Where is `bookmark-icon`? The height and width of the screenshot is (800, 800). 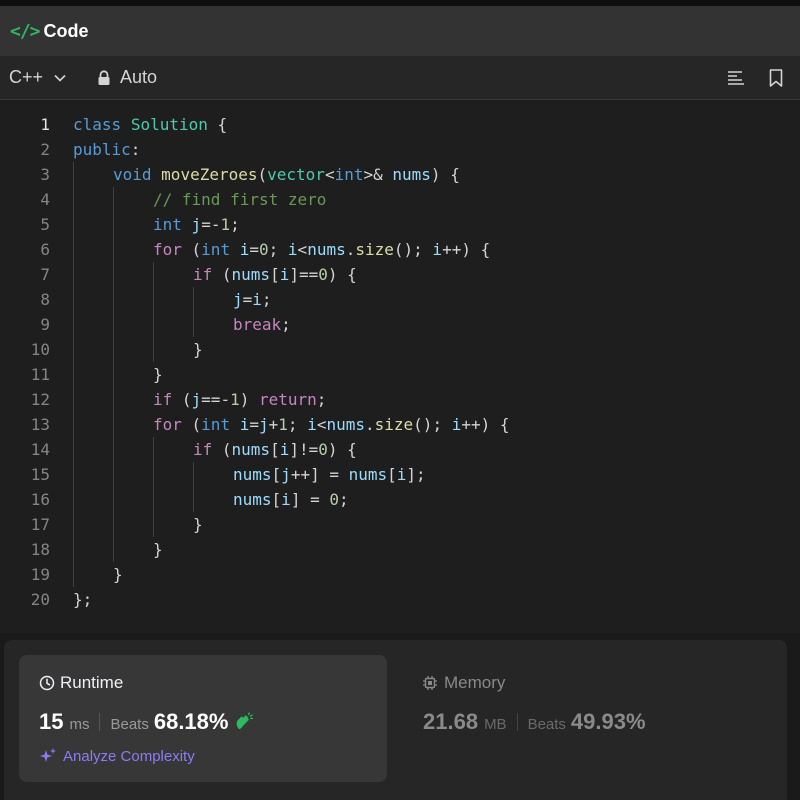
bookmark-icon is located at coordinates (776, 78).